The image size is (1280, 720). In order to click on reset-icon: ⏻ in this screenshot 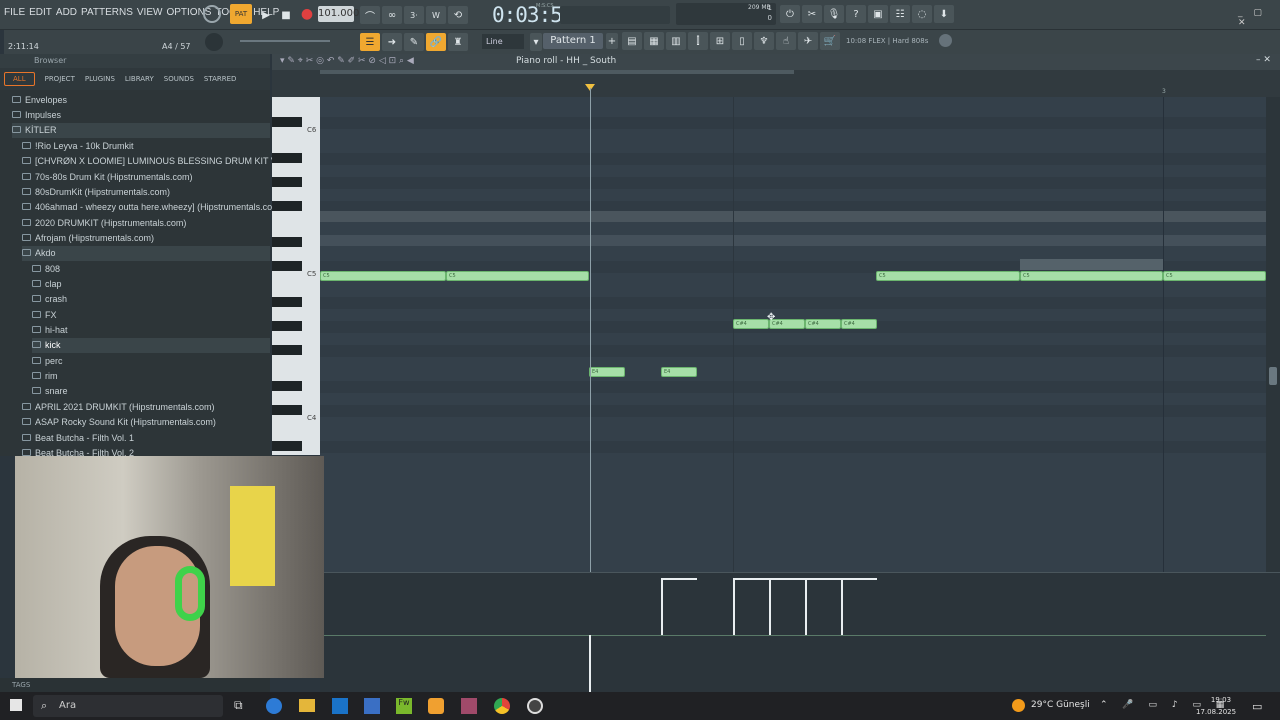, I will do `click(790, 14)`.